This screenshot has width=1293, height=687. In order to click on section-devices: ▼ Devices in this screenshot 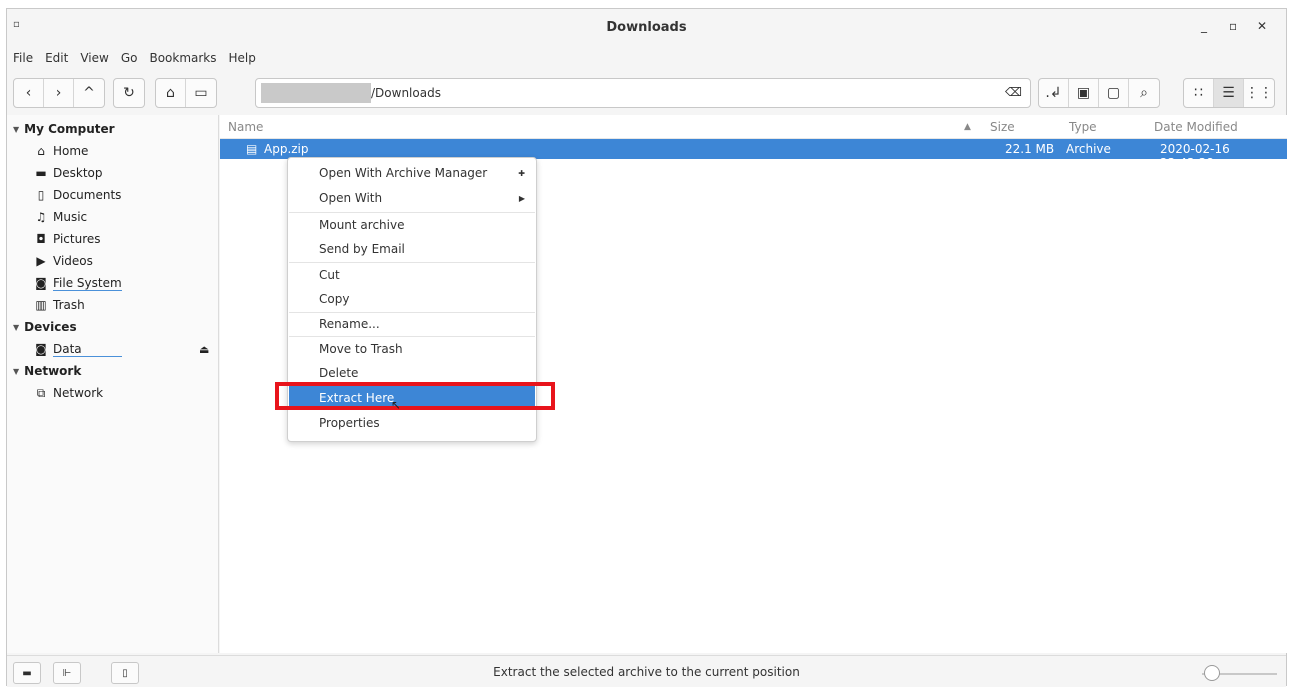, I will do `click(112, 327)`.